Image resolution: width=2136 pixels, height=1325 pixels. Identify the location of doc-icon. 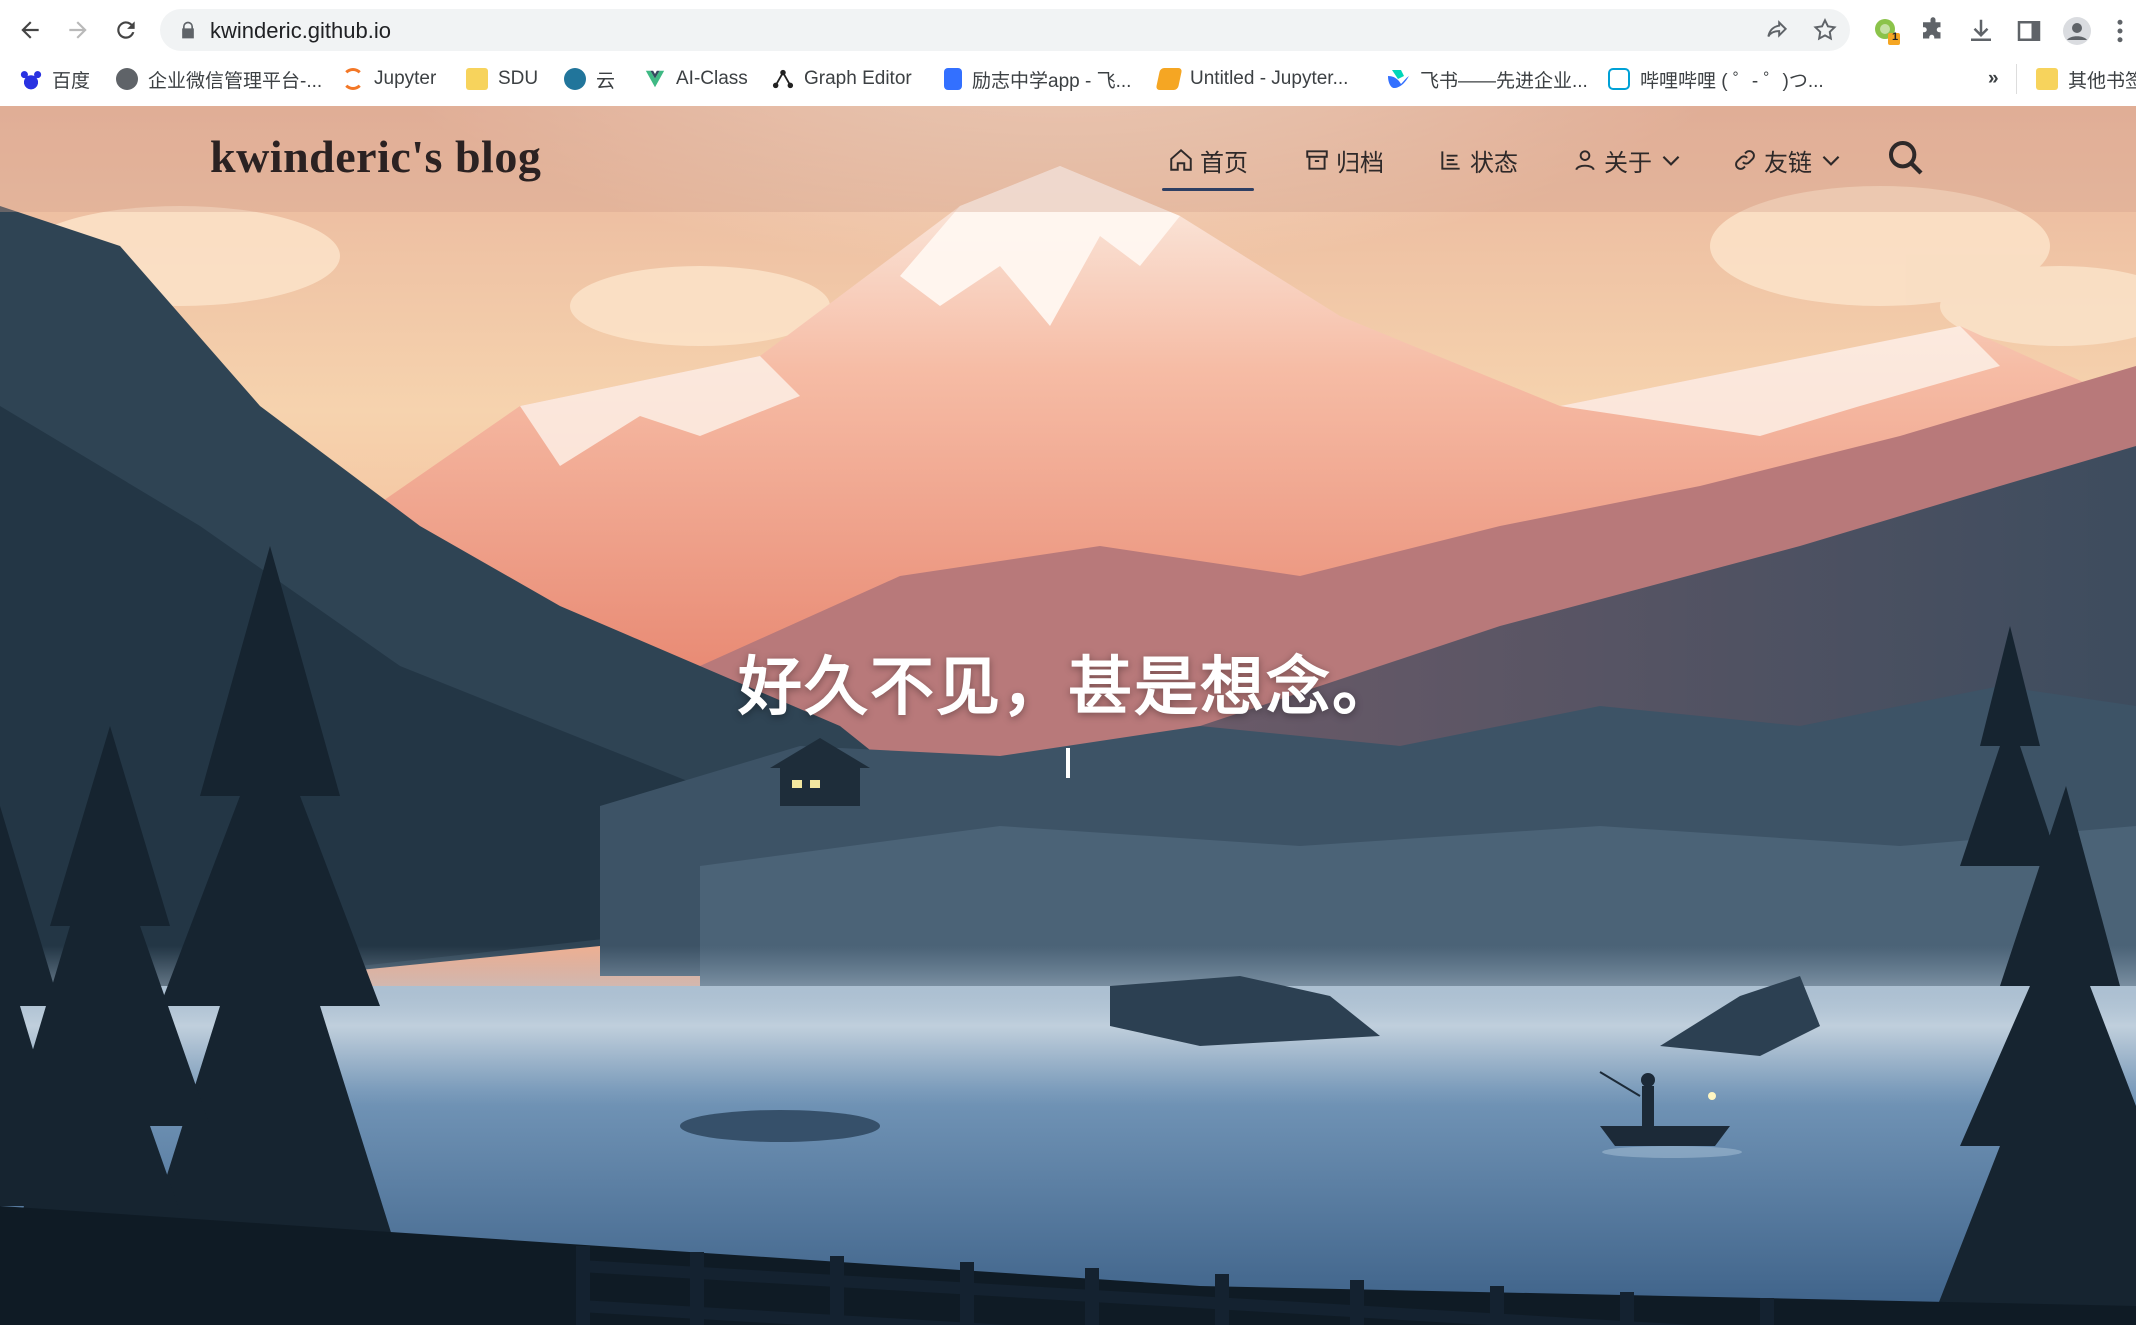
(953, 79).